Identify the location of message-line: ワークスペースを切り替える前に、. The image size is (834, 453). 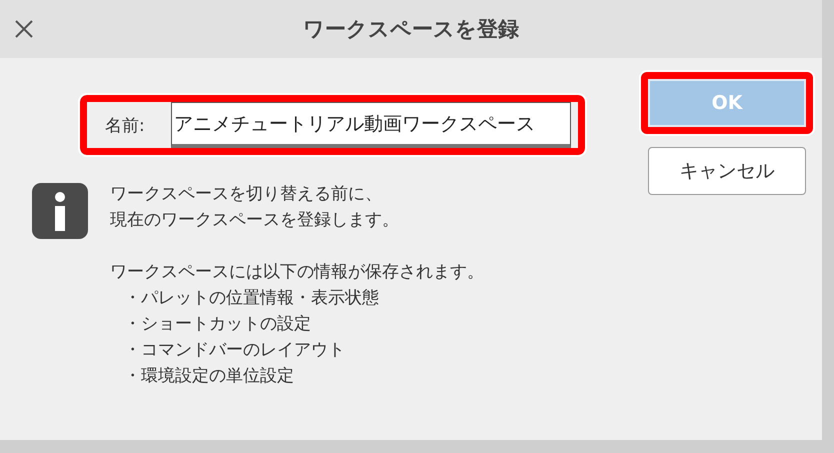
(246, 194).